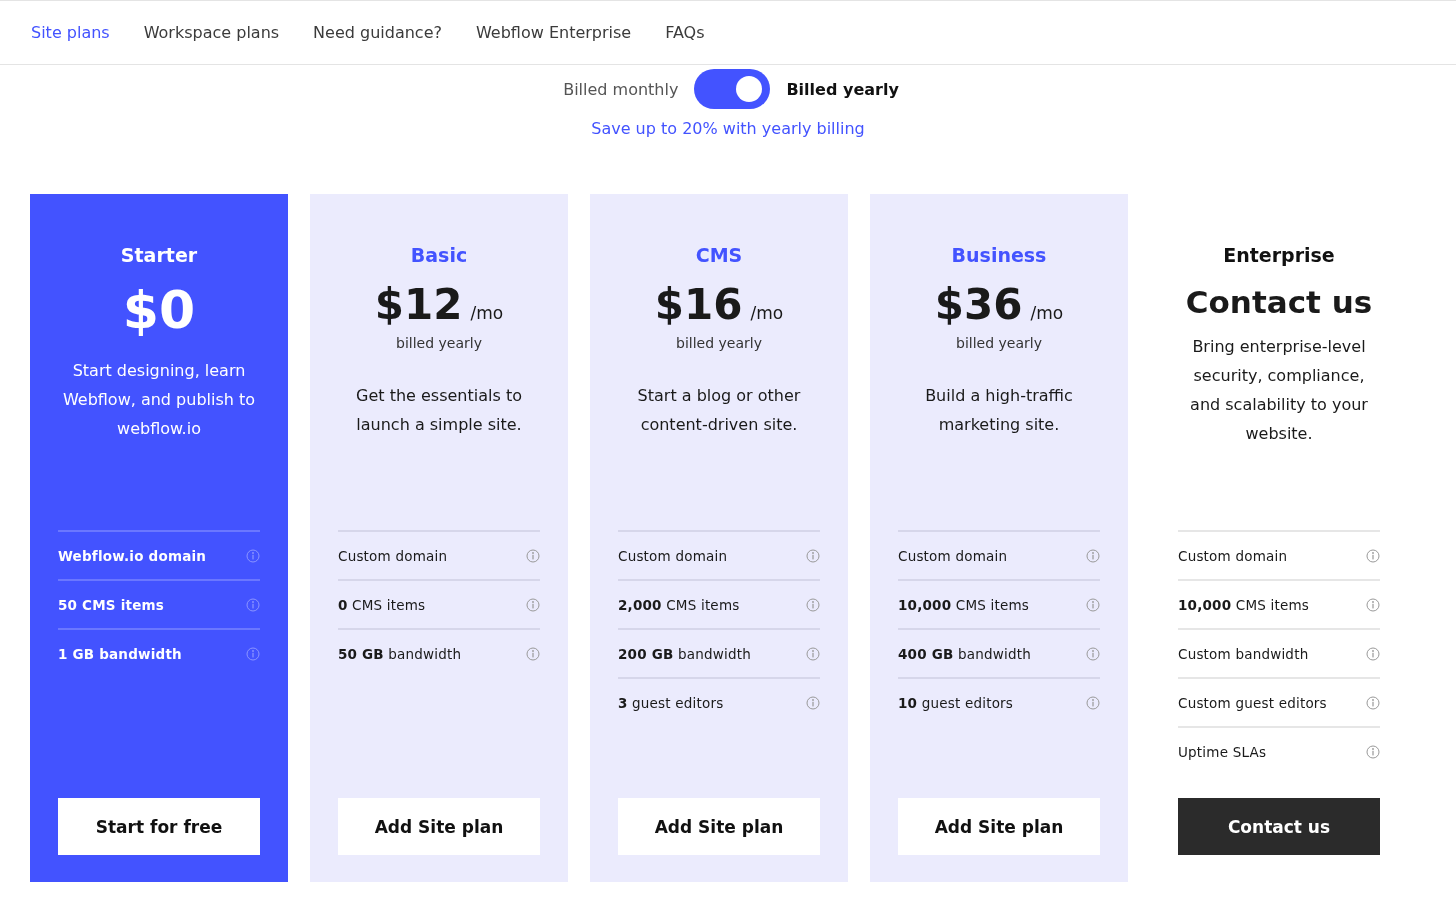 This screenshot has height=917, width=1456. Describe the element at coordinates (719, 255) in the screenshot. I see `plan-name: CMS` at that location.